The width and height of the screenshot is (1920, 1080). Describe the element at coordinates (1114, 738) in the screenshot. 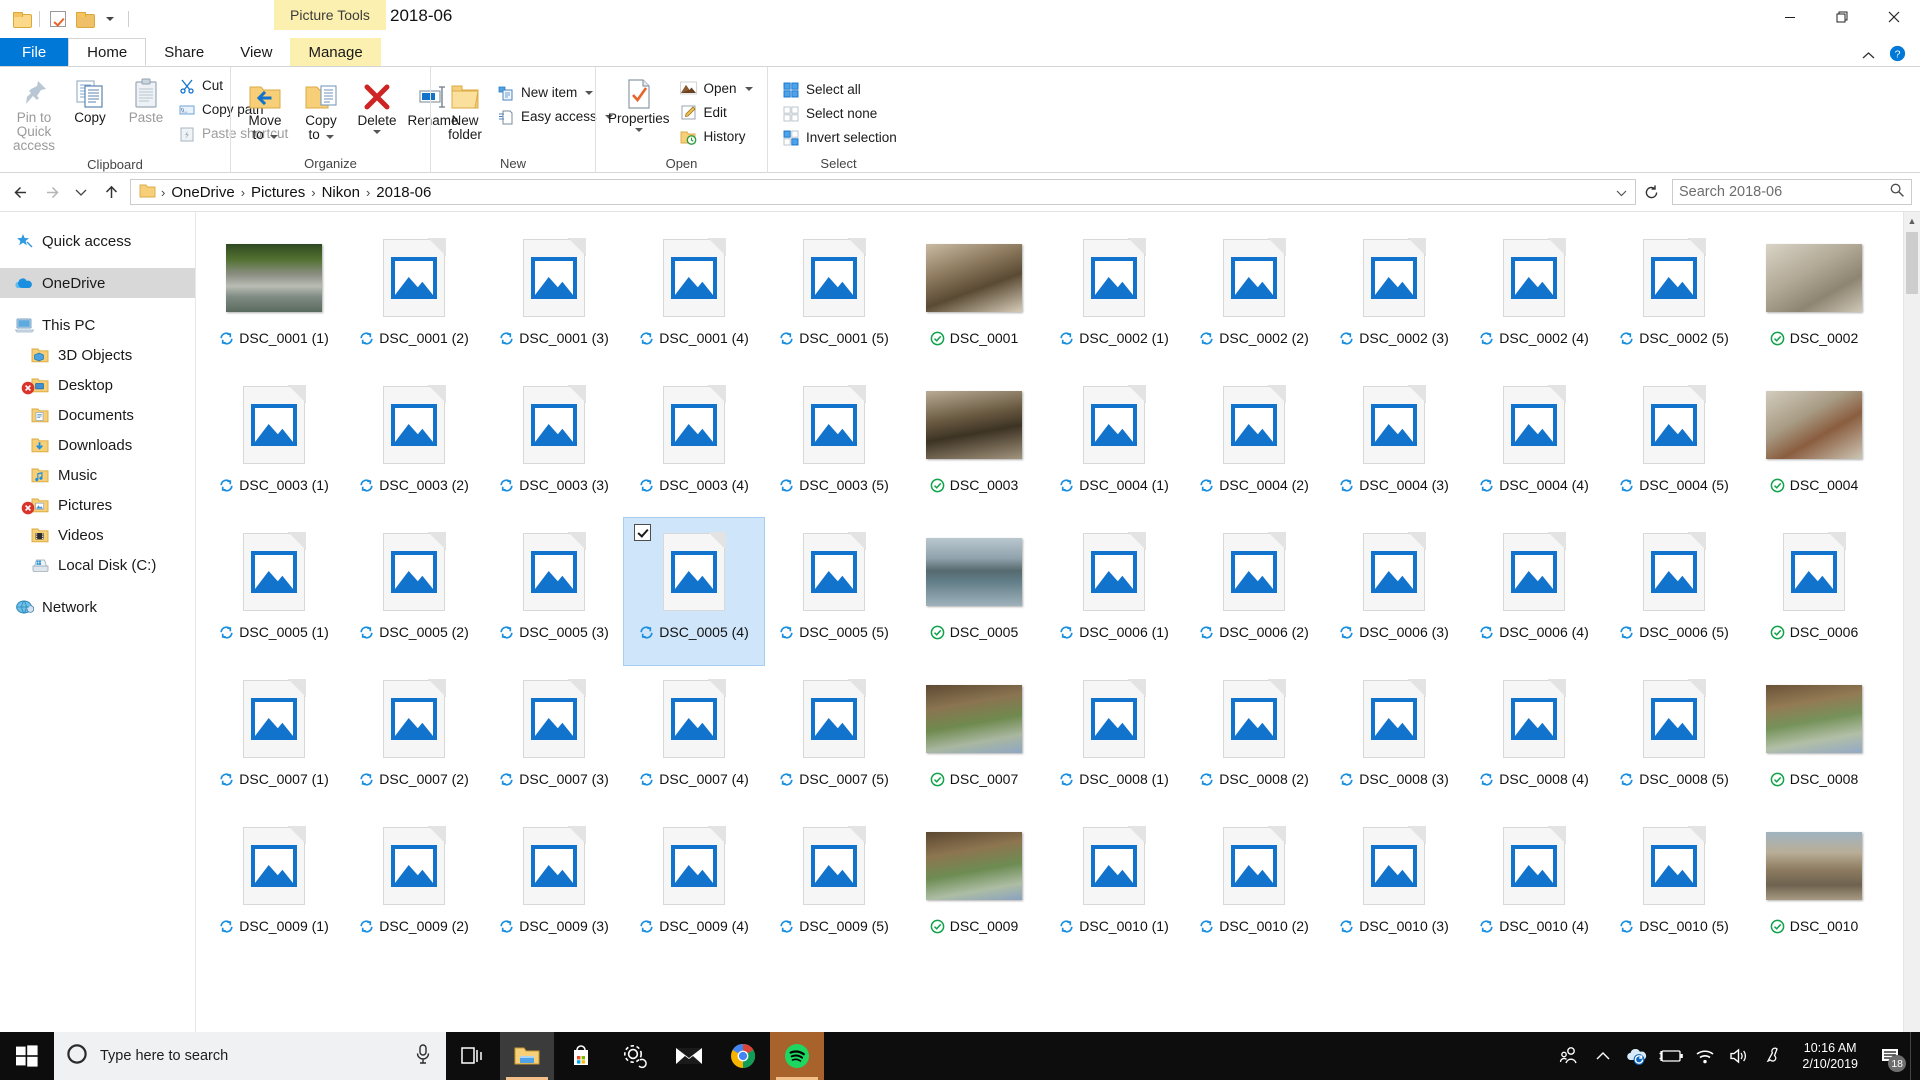

I see `file-tile: DSC_0008 (1)` at that location.